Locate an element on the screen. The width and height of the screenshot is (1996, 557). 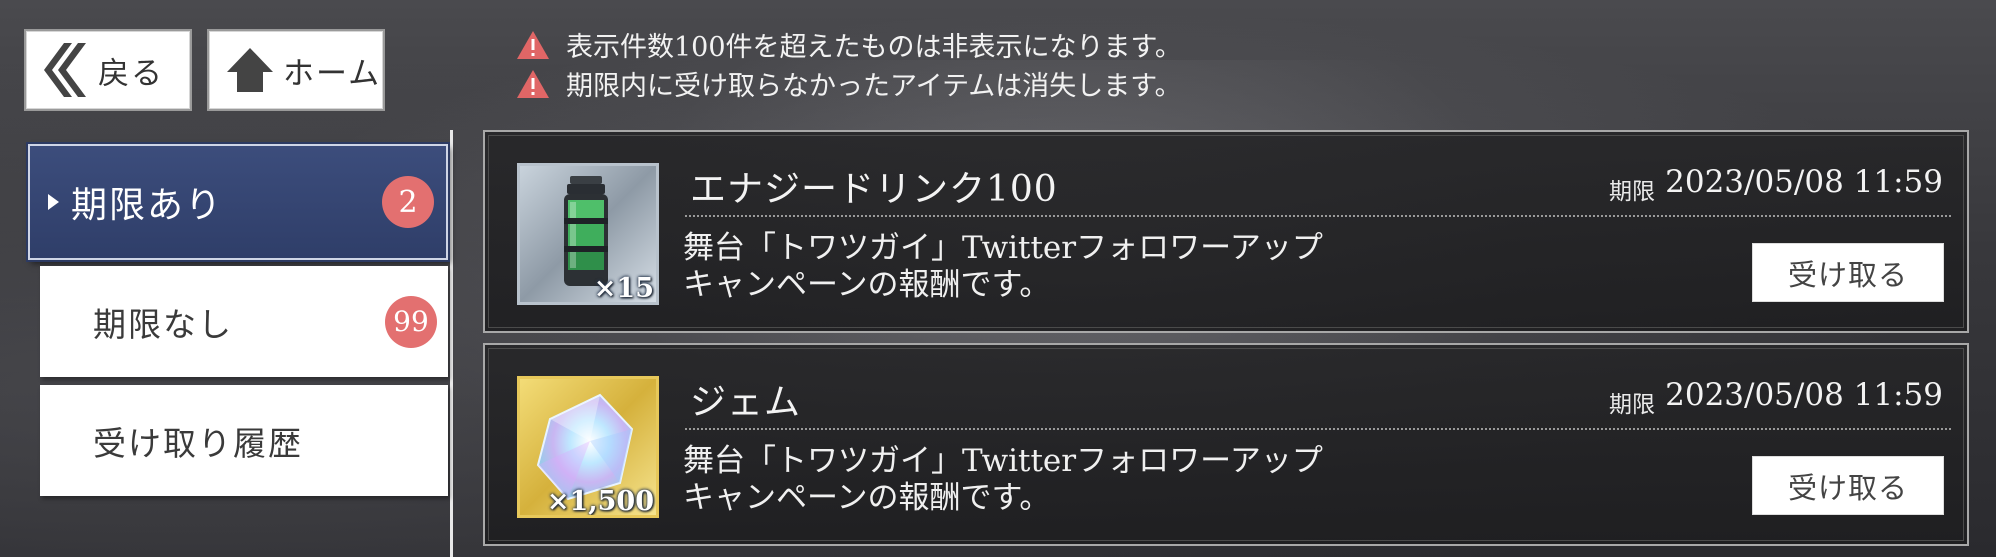
tab-label: 期限あり is located at coordinates (147, 205).